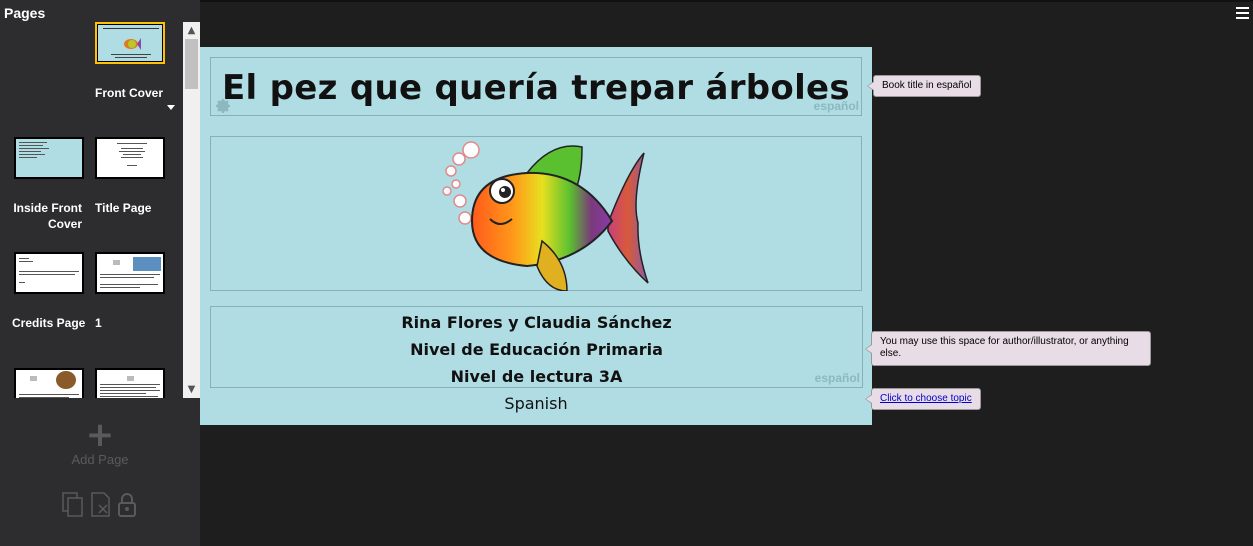 The image size is (1253, 546). I want to click on sidebar-title: Pages, so click(25, 13).